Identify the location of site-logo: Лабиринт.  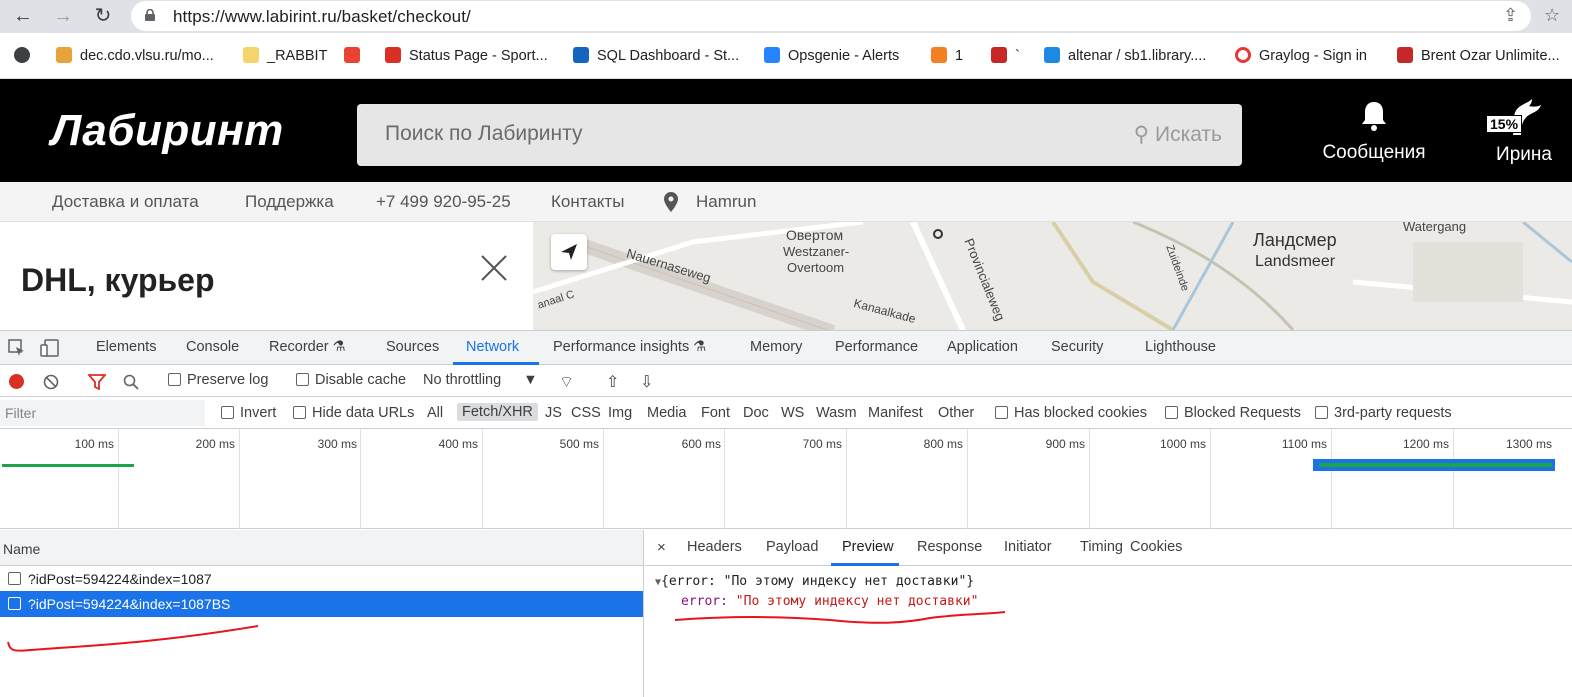
(167, 131).